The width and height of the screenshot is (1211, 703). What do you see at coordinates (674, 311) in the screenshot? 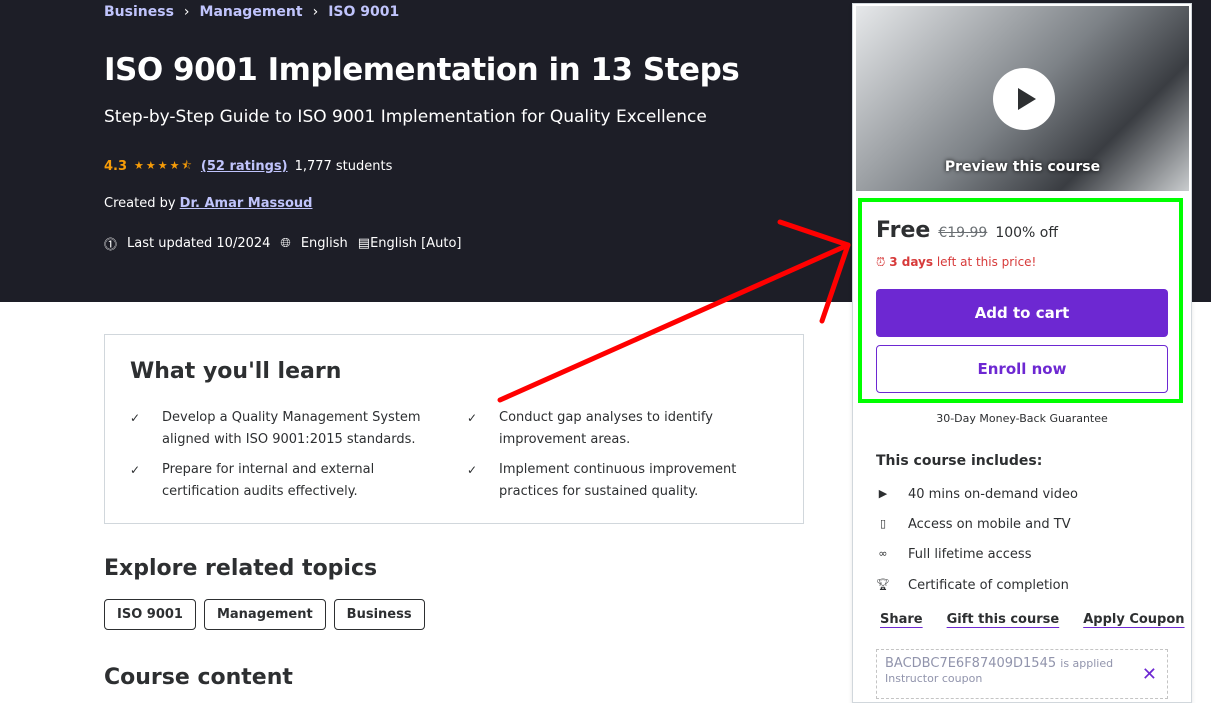
I see `red-arrow` at bounding box center [674, 311].